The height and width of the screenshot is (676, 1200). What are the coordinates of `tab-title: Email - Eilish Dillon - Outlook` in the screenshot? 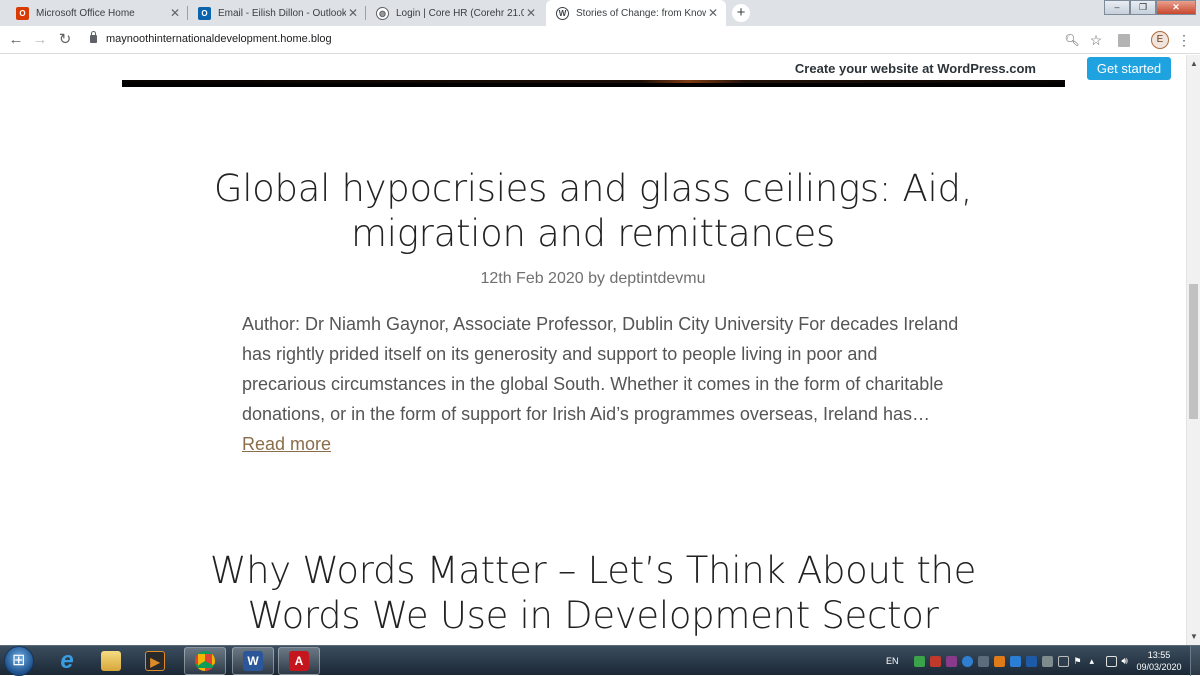 It's located at (282, 13).